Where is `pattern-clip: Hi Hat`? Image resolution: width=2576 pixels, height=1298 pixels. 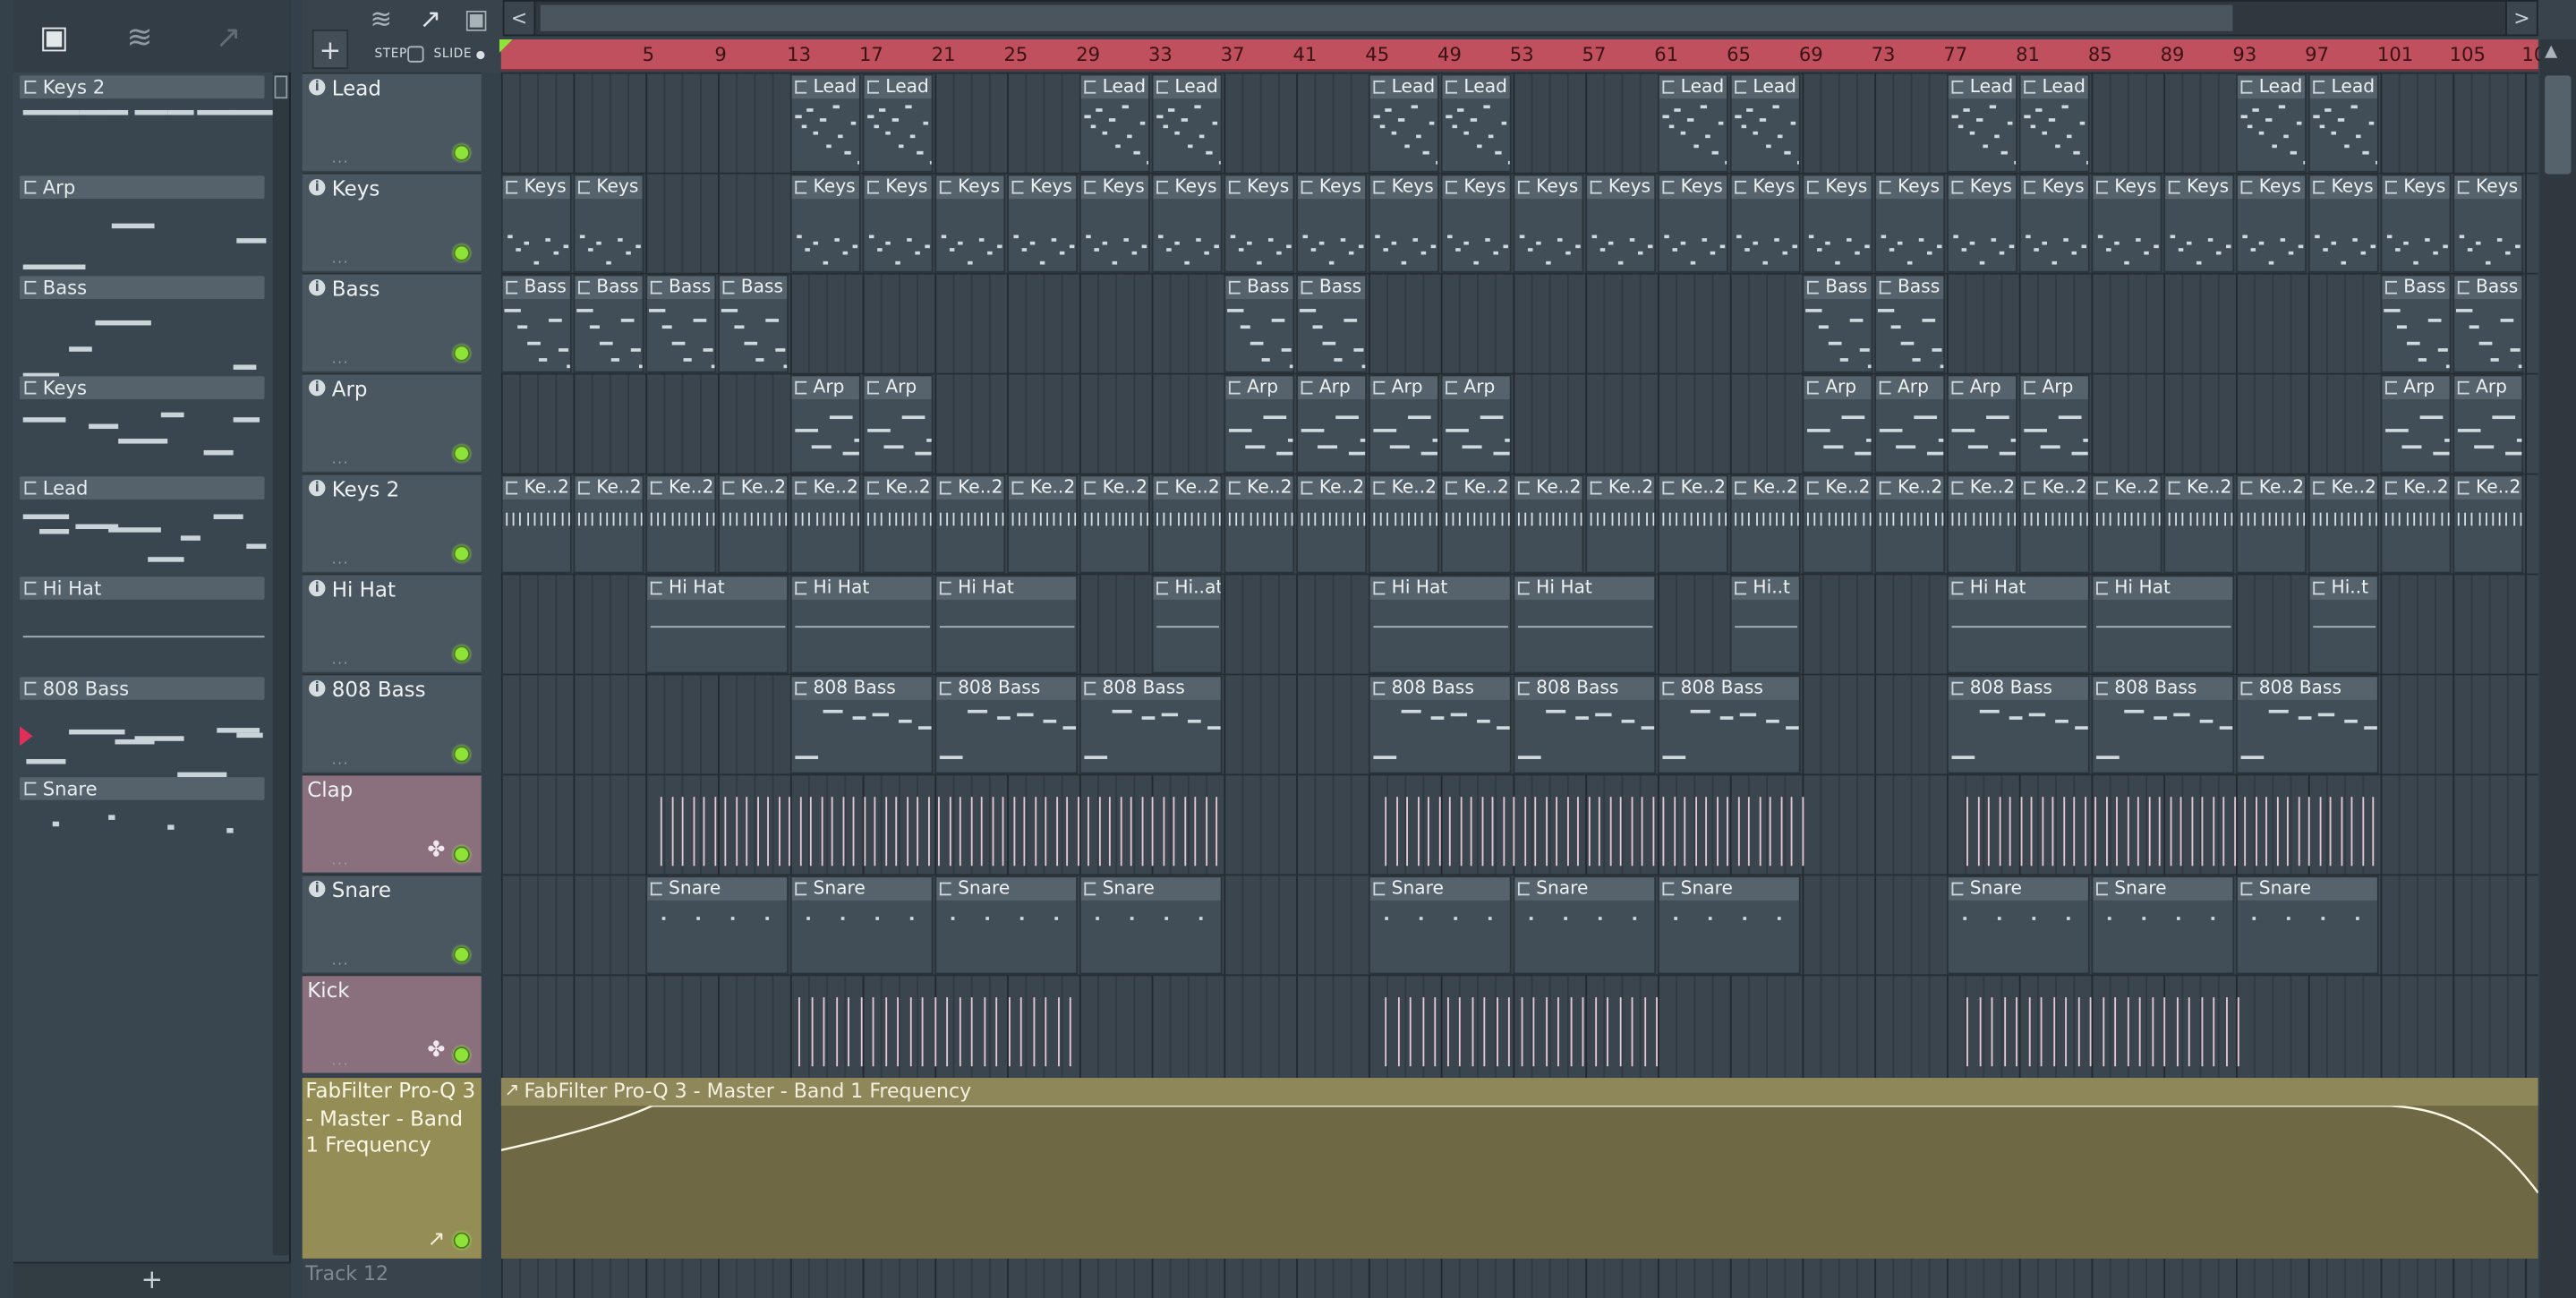 pattern-clip: Hi Hat is located at coordinates (717, 624).